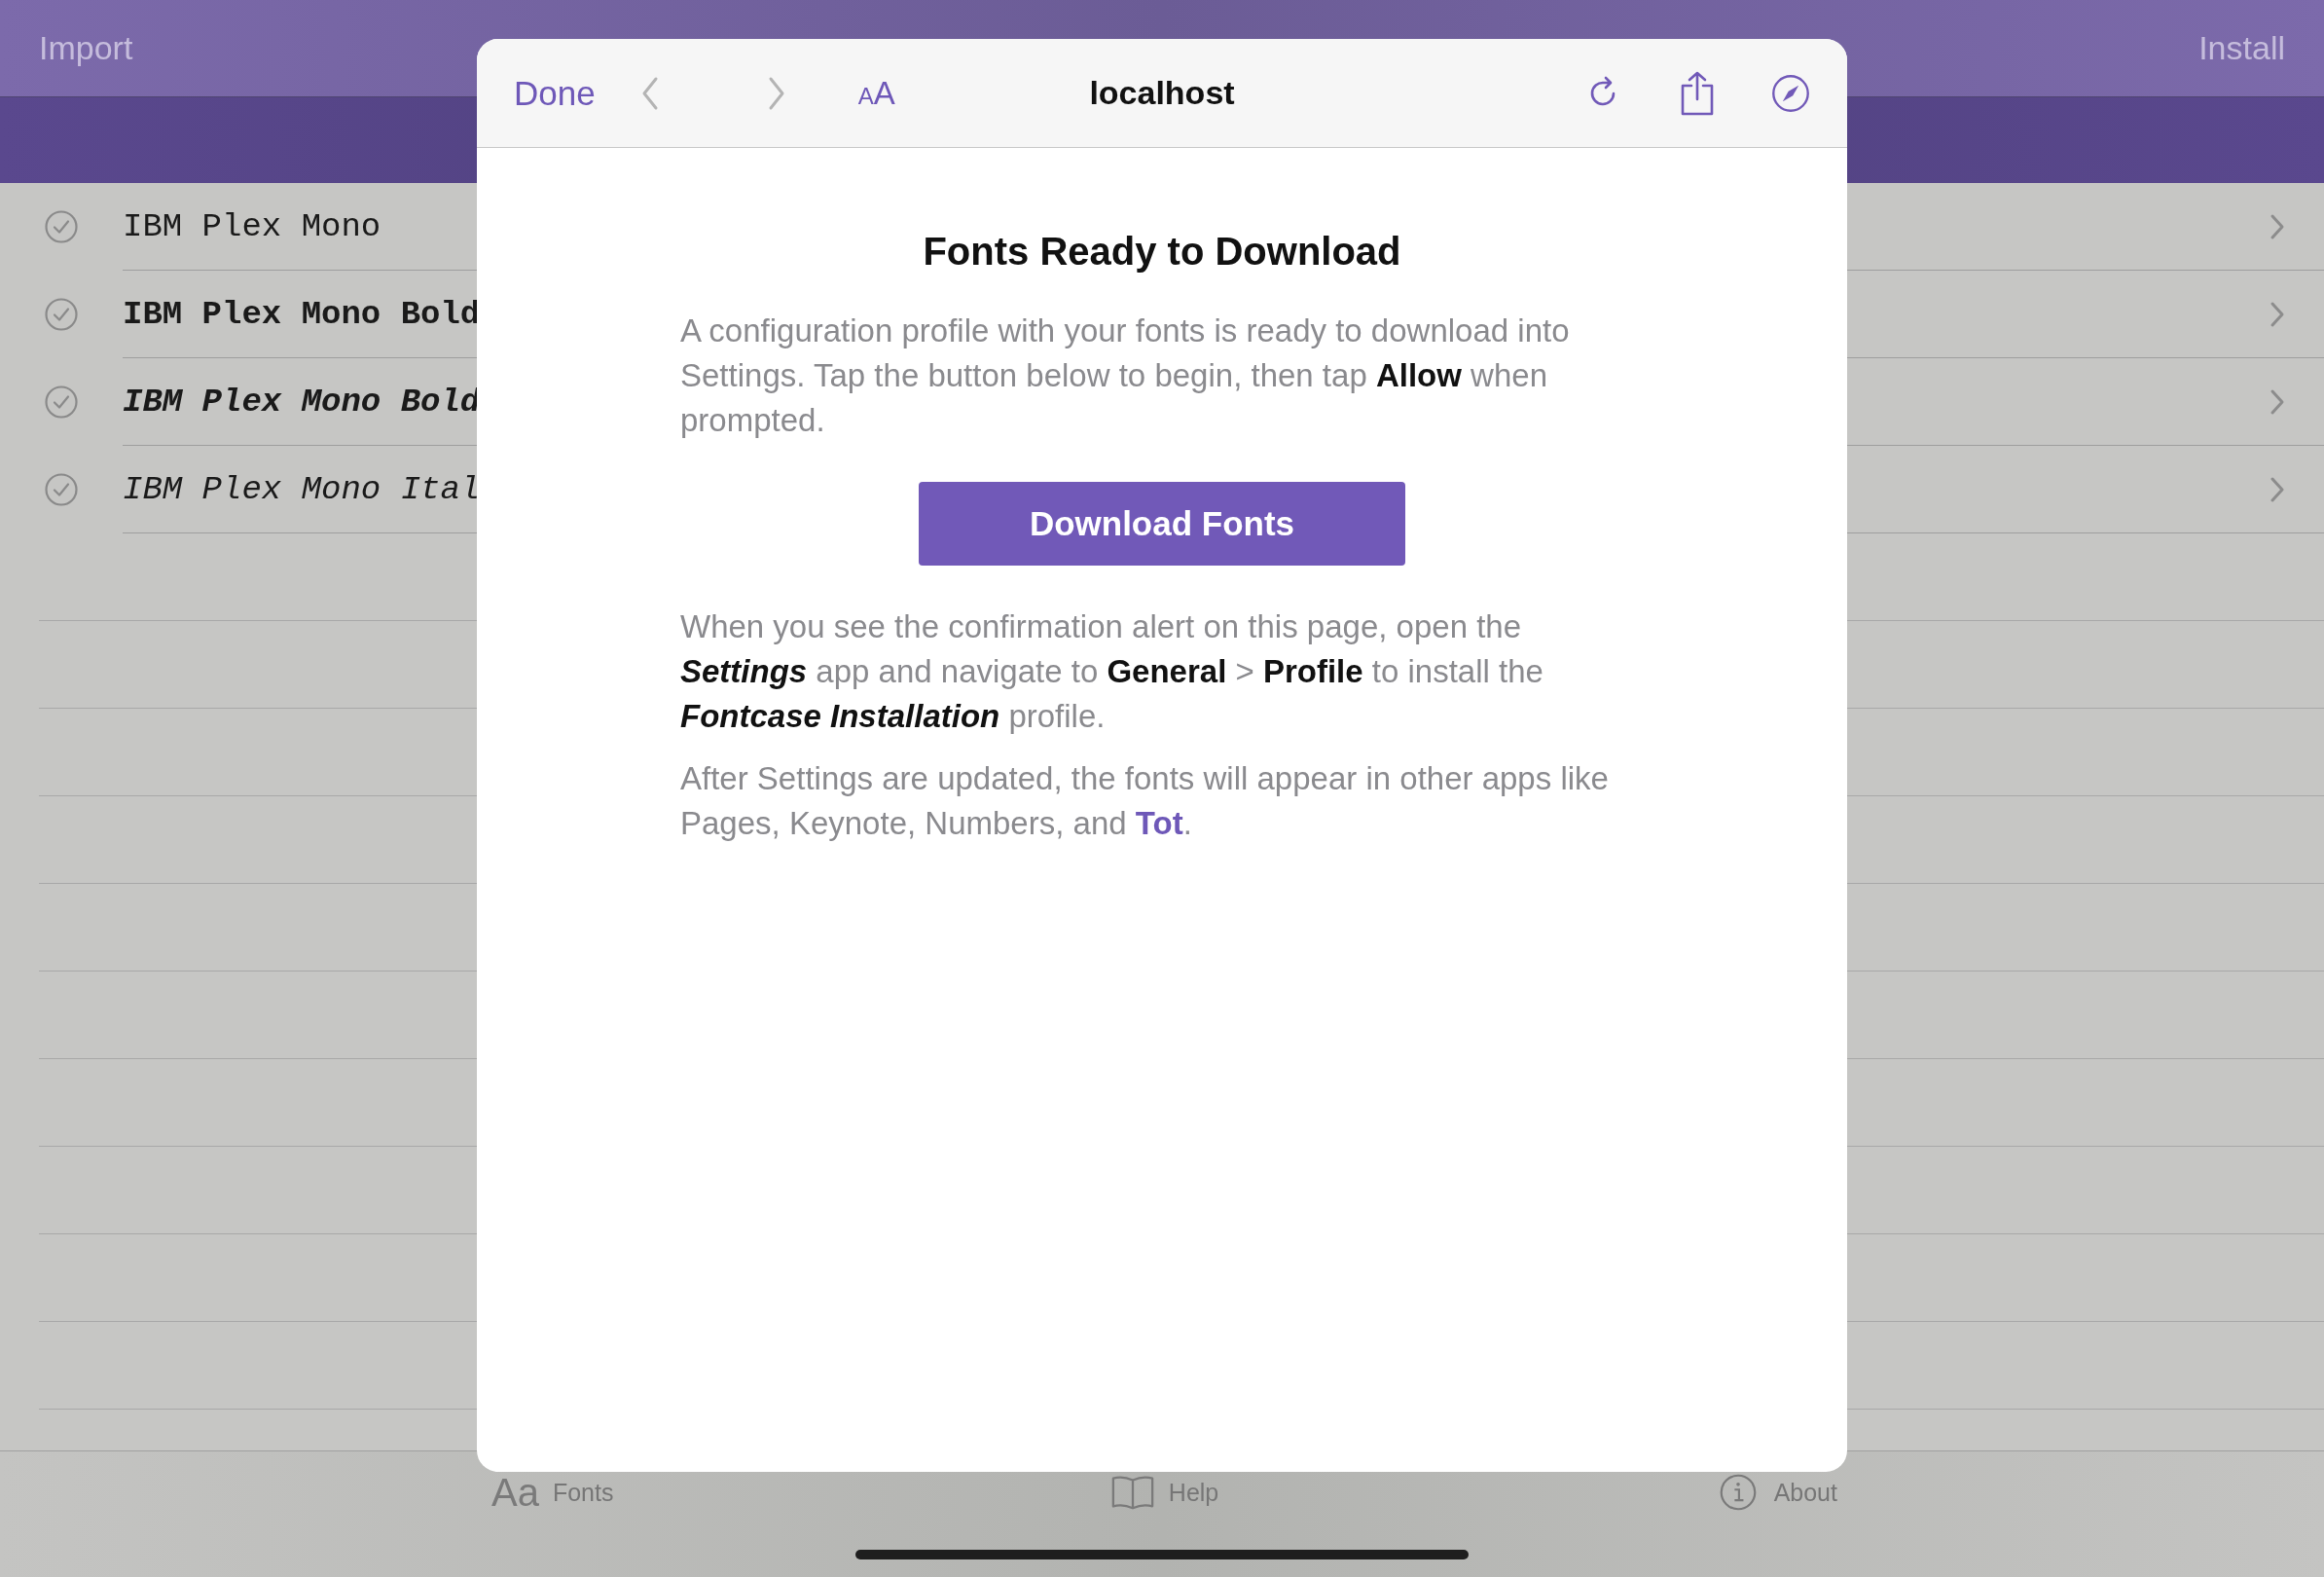  What do you see at coordinates (1162, 252) in the screenshot?
I see `page-title: Fonts Ready to Download` at bounding box center [1162, 252].